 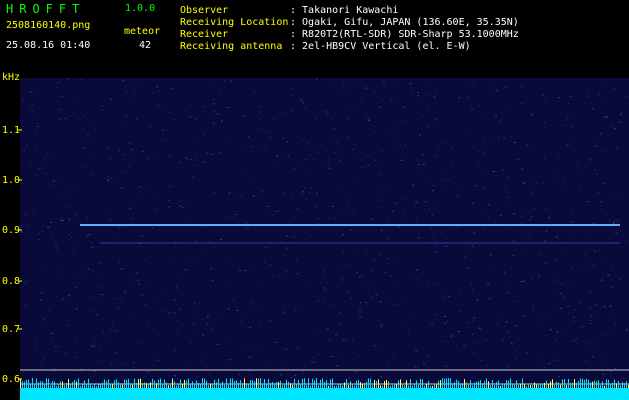 What do you see at coordinates (11, 230) in the screenshot?
I see `y-tick: 0.9` at bounding box center [11, 230].